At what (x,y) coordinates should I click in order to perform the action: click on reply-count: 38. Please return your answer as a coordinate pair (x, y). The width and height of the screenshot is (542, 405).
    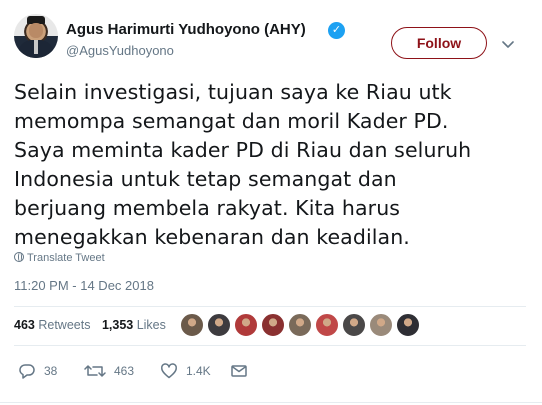
    Looking at the image, I should click on (51, 370).